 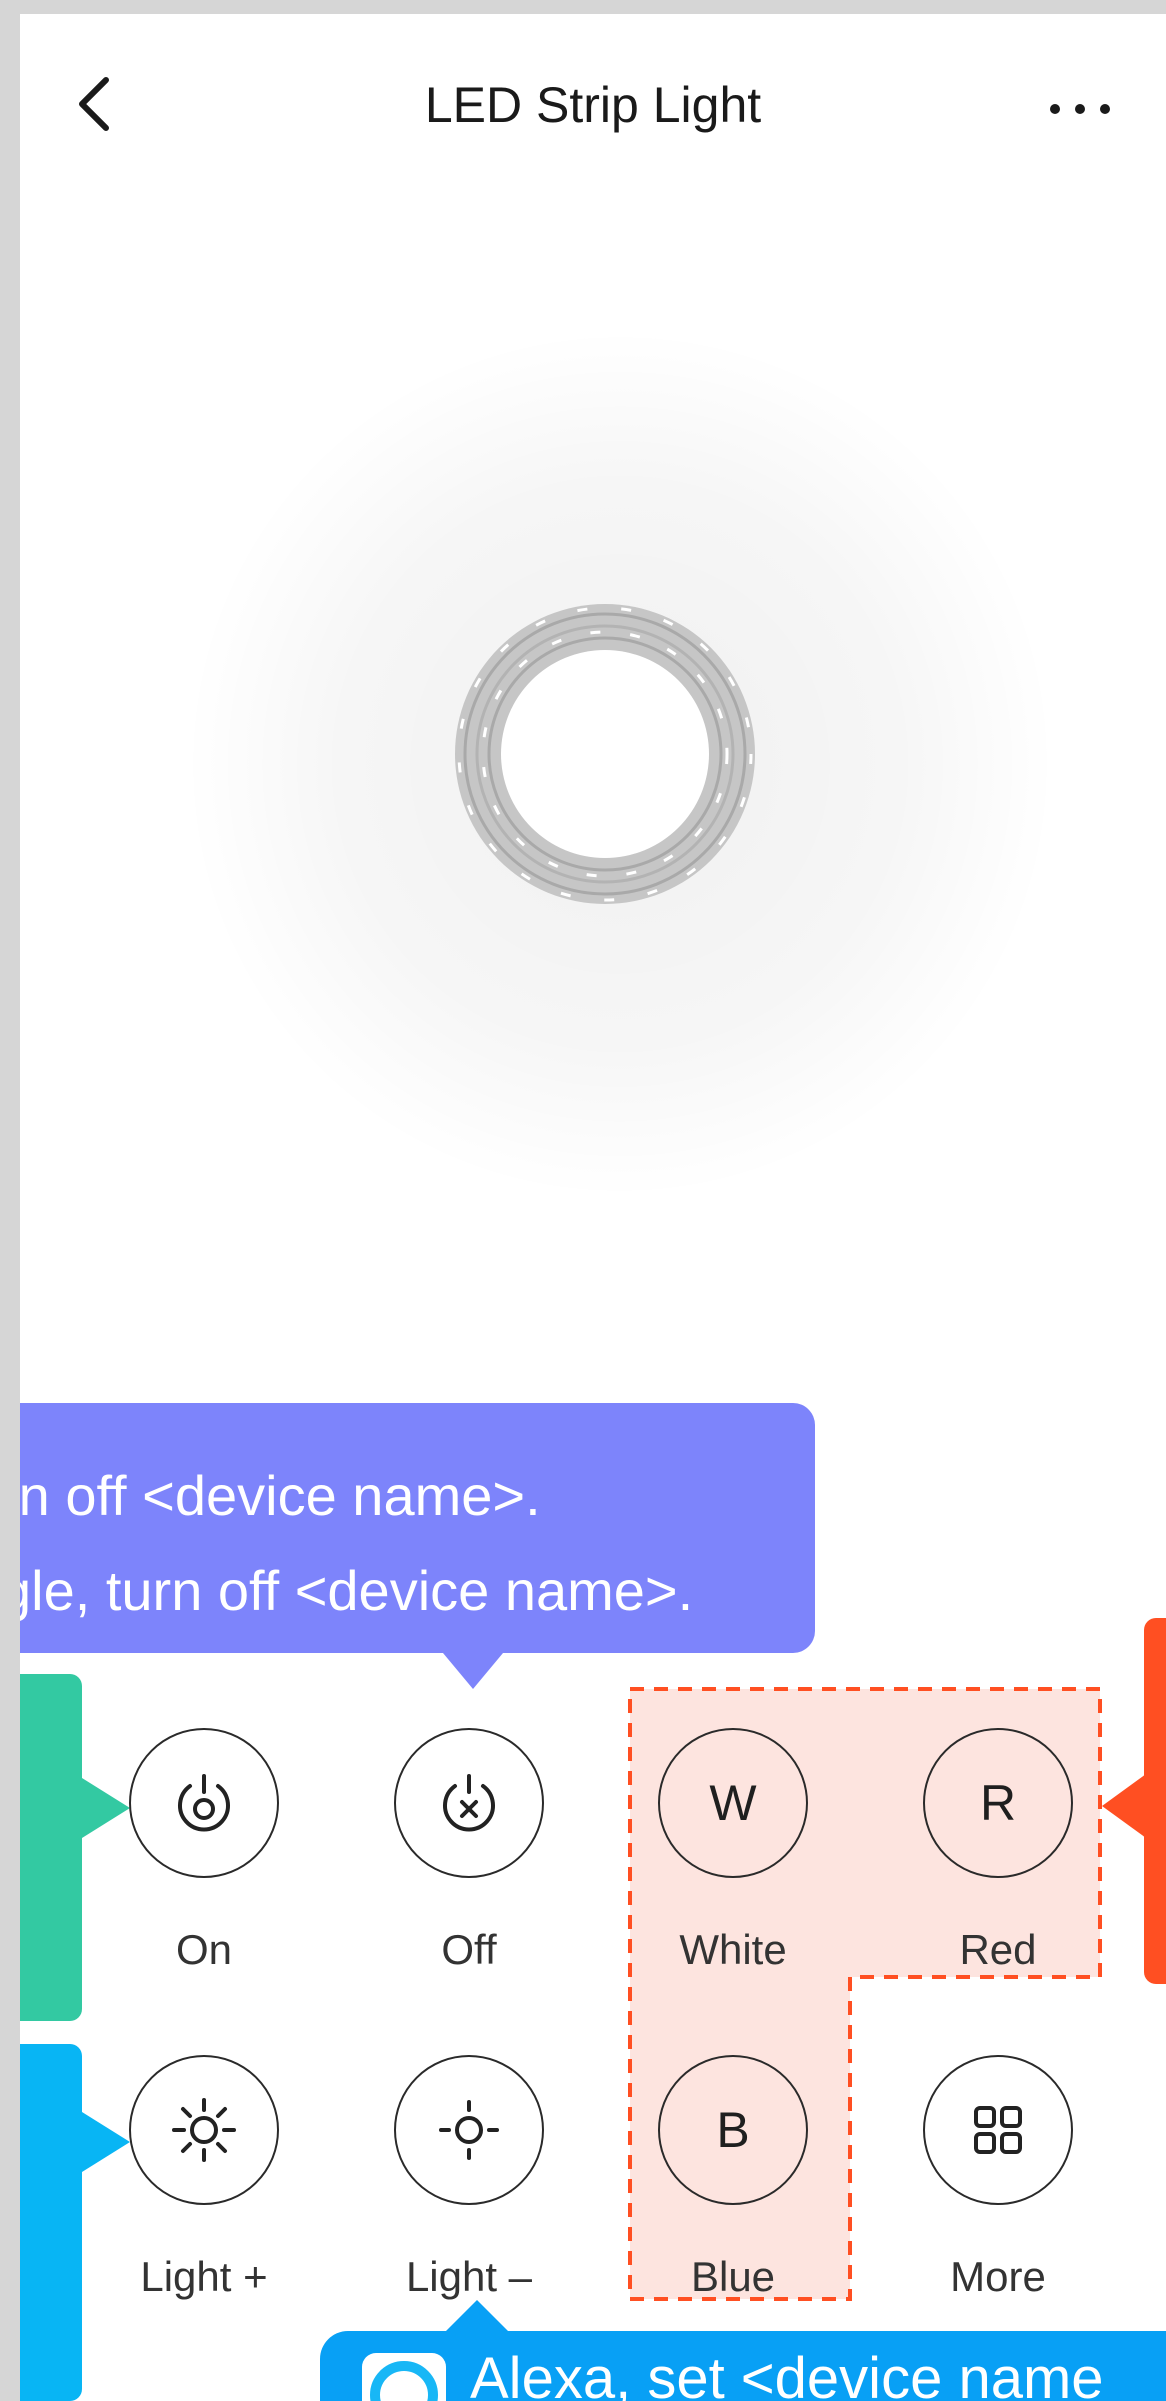 I want to click on power-on-icon, so click(x=204, y=1803).